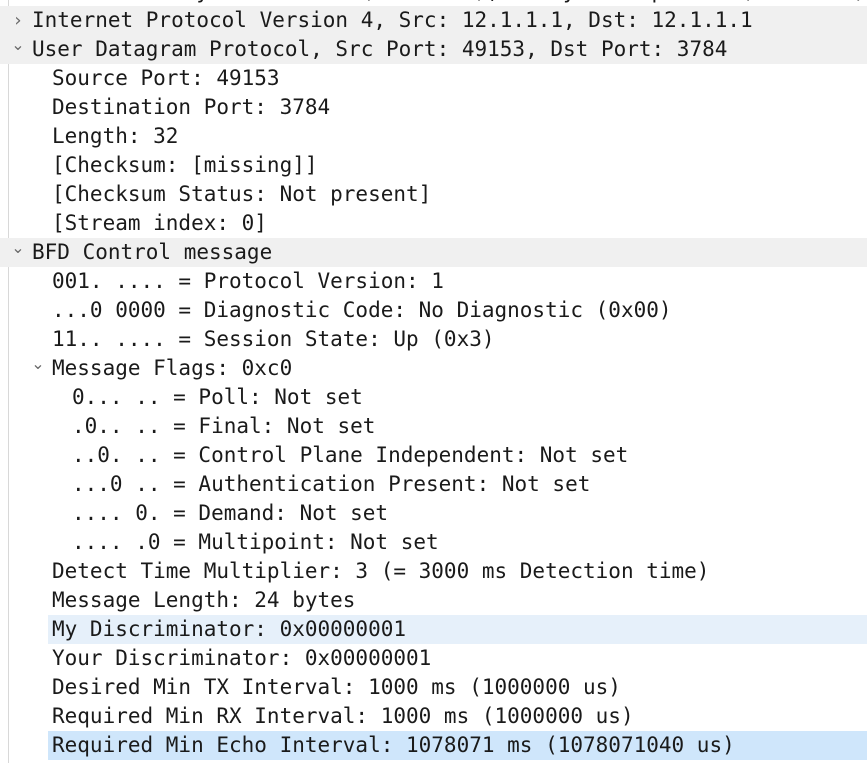 The image size is (867, 763). I want to click on tree-row: ⌄ Message Flags: 0xc0, so click(433, 368).